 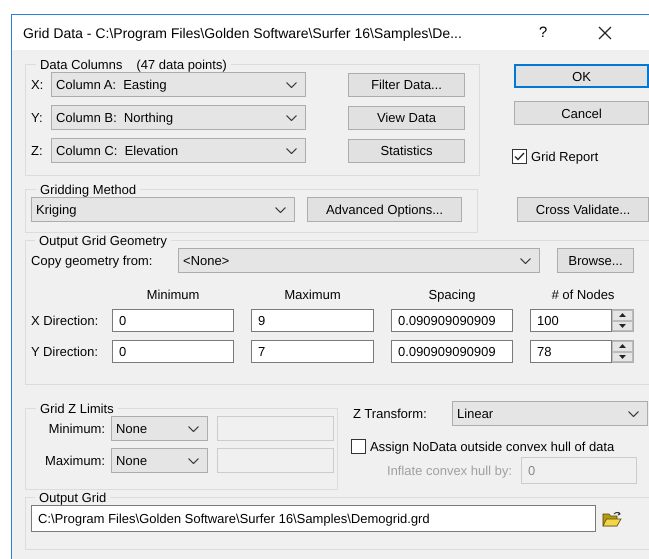 What do you see at coordinates (178, 150) in the screenshot?
I see `dropdown: Column C: Elevation` at bounding box center [178, 150].